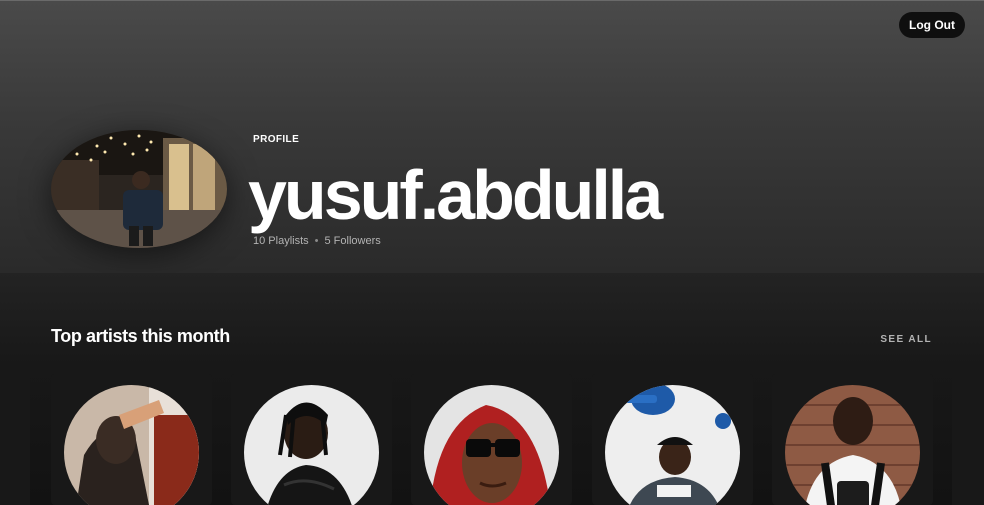 The image size is (984, 505). What do you see at coordinates (276, 139) in the screenshot?
I see `profile-type-label: PROFILE` at bounding box center [276, 139].